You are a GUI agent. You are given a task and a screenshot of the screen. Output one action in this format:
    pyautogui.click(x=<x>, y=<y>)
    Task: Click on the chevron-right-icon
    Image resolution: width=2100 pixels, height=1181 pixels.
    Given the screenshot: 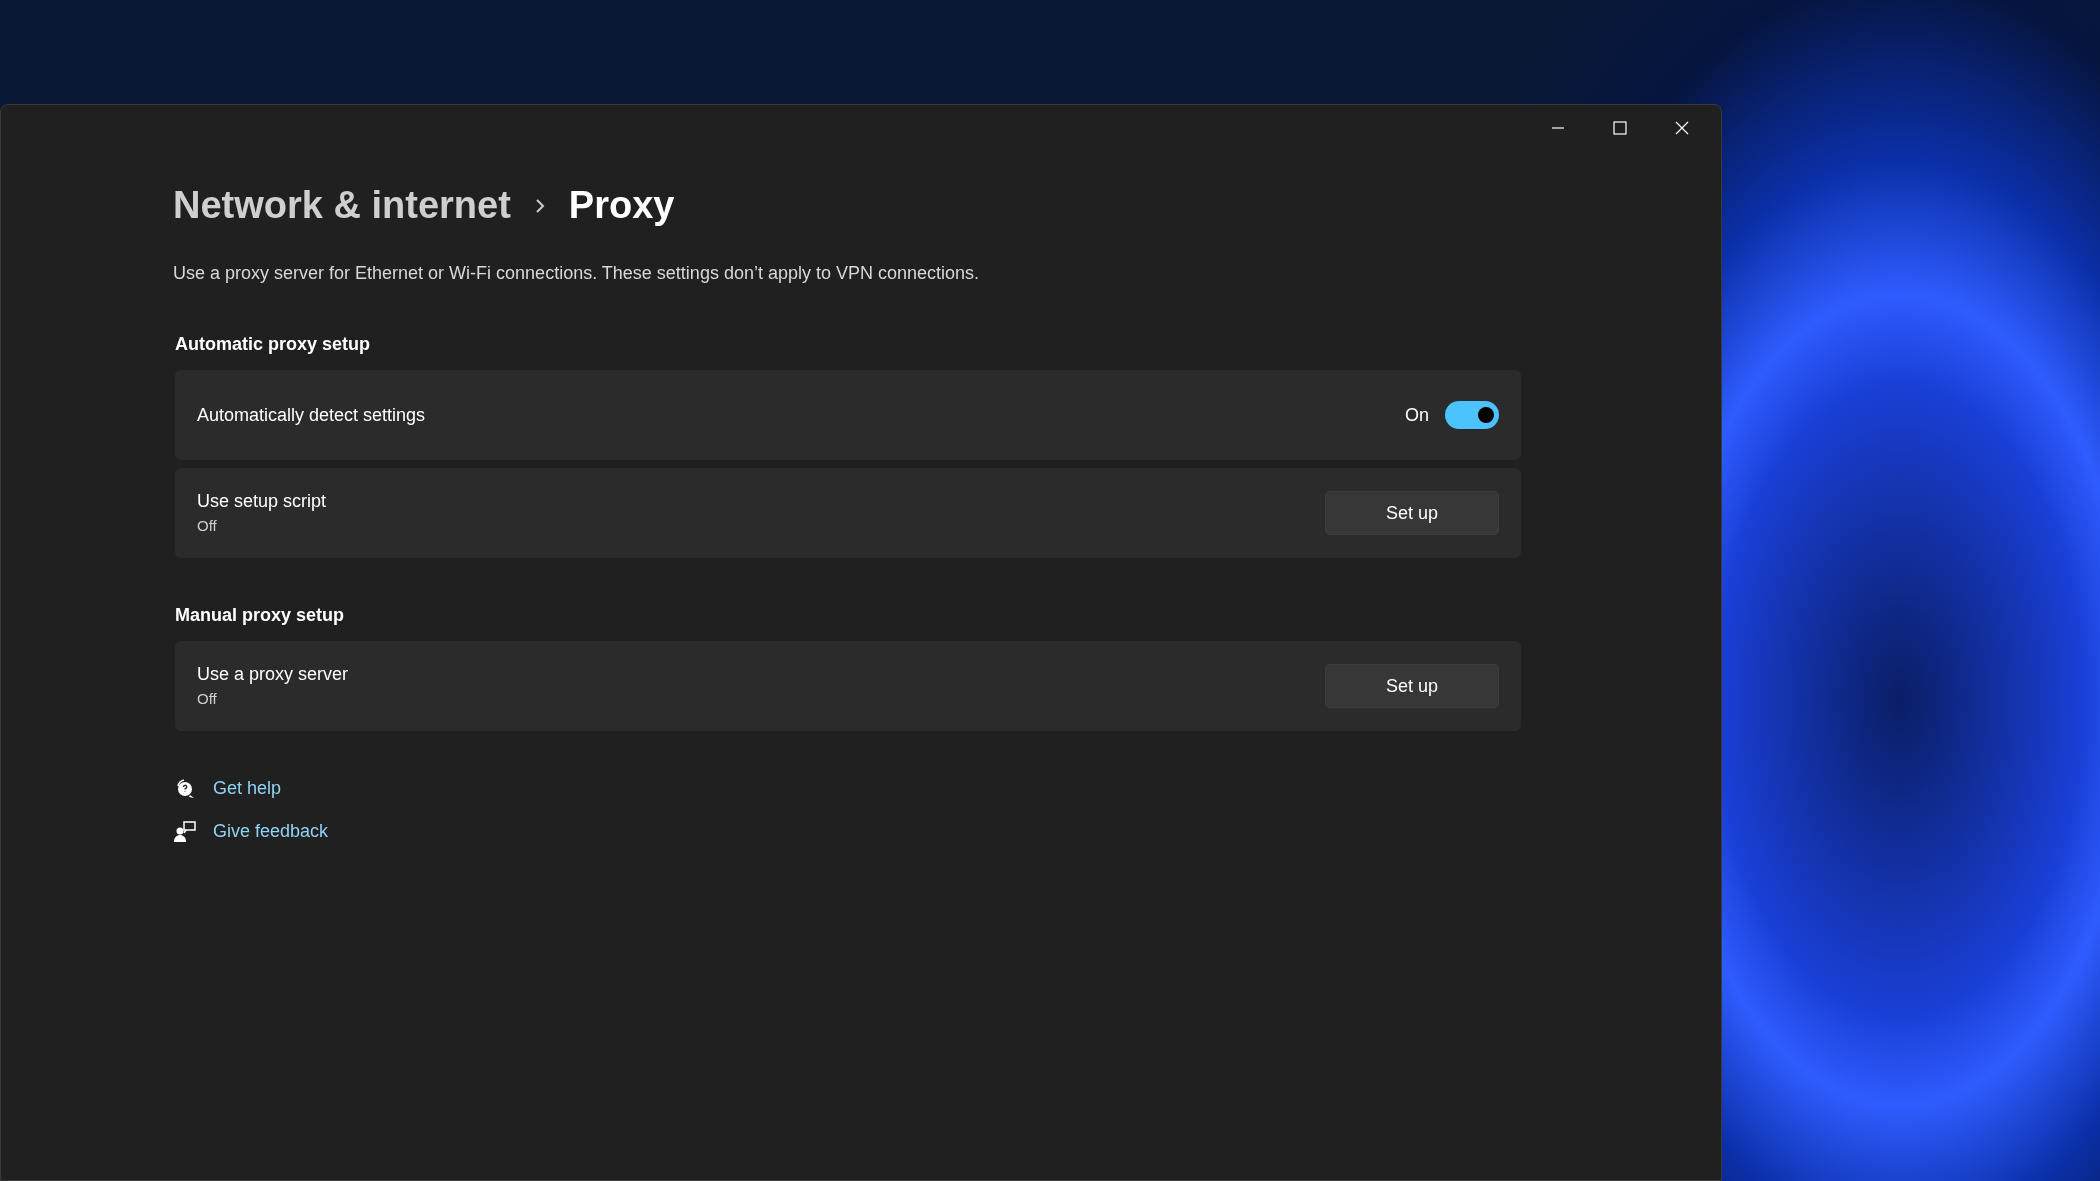 What is the action you would take?
    pyautogui.click(x=539, y=205)
    